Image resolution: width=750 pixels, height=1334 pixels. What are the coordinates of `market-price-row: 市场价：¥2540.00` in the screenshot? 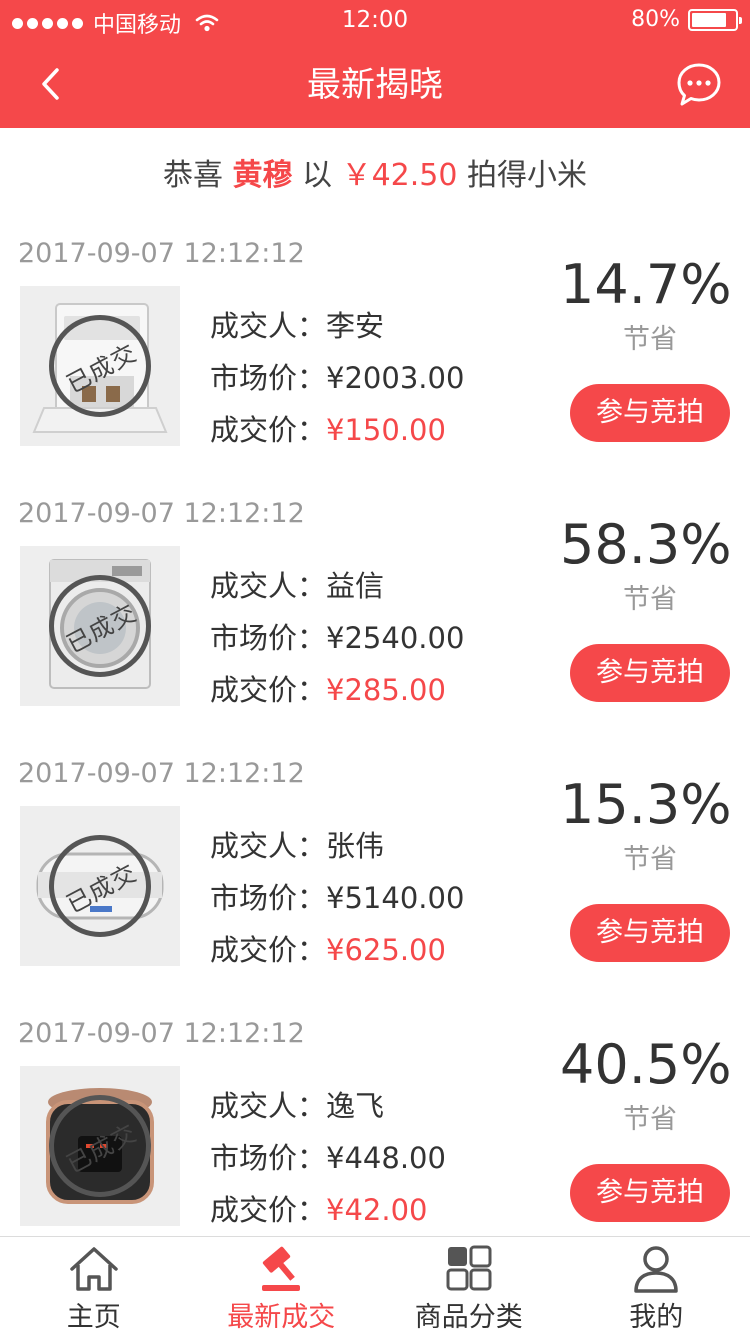 It's located at (337, 638).